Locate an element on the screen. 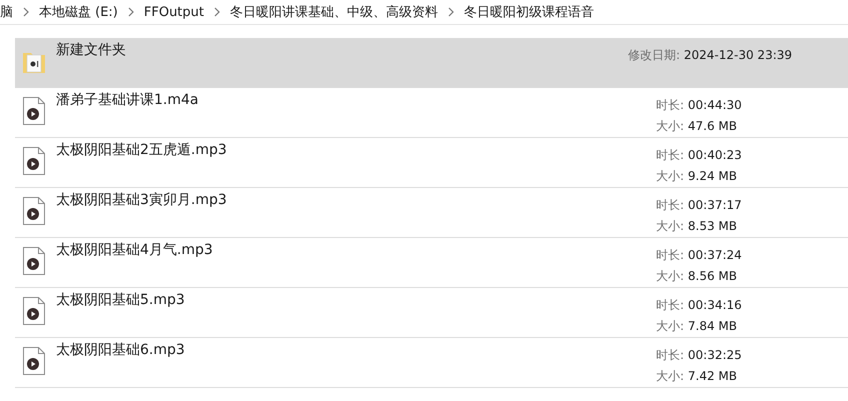 The image size is (848, 401). detail-value: 8.56 MB is located at coordinates (712, 276).